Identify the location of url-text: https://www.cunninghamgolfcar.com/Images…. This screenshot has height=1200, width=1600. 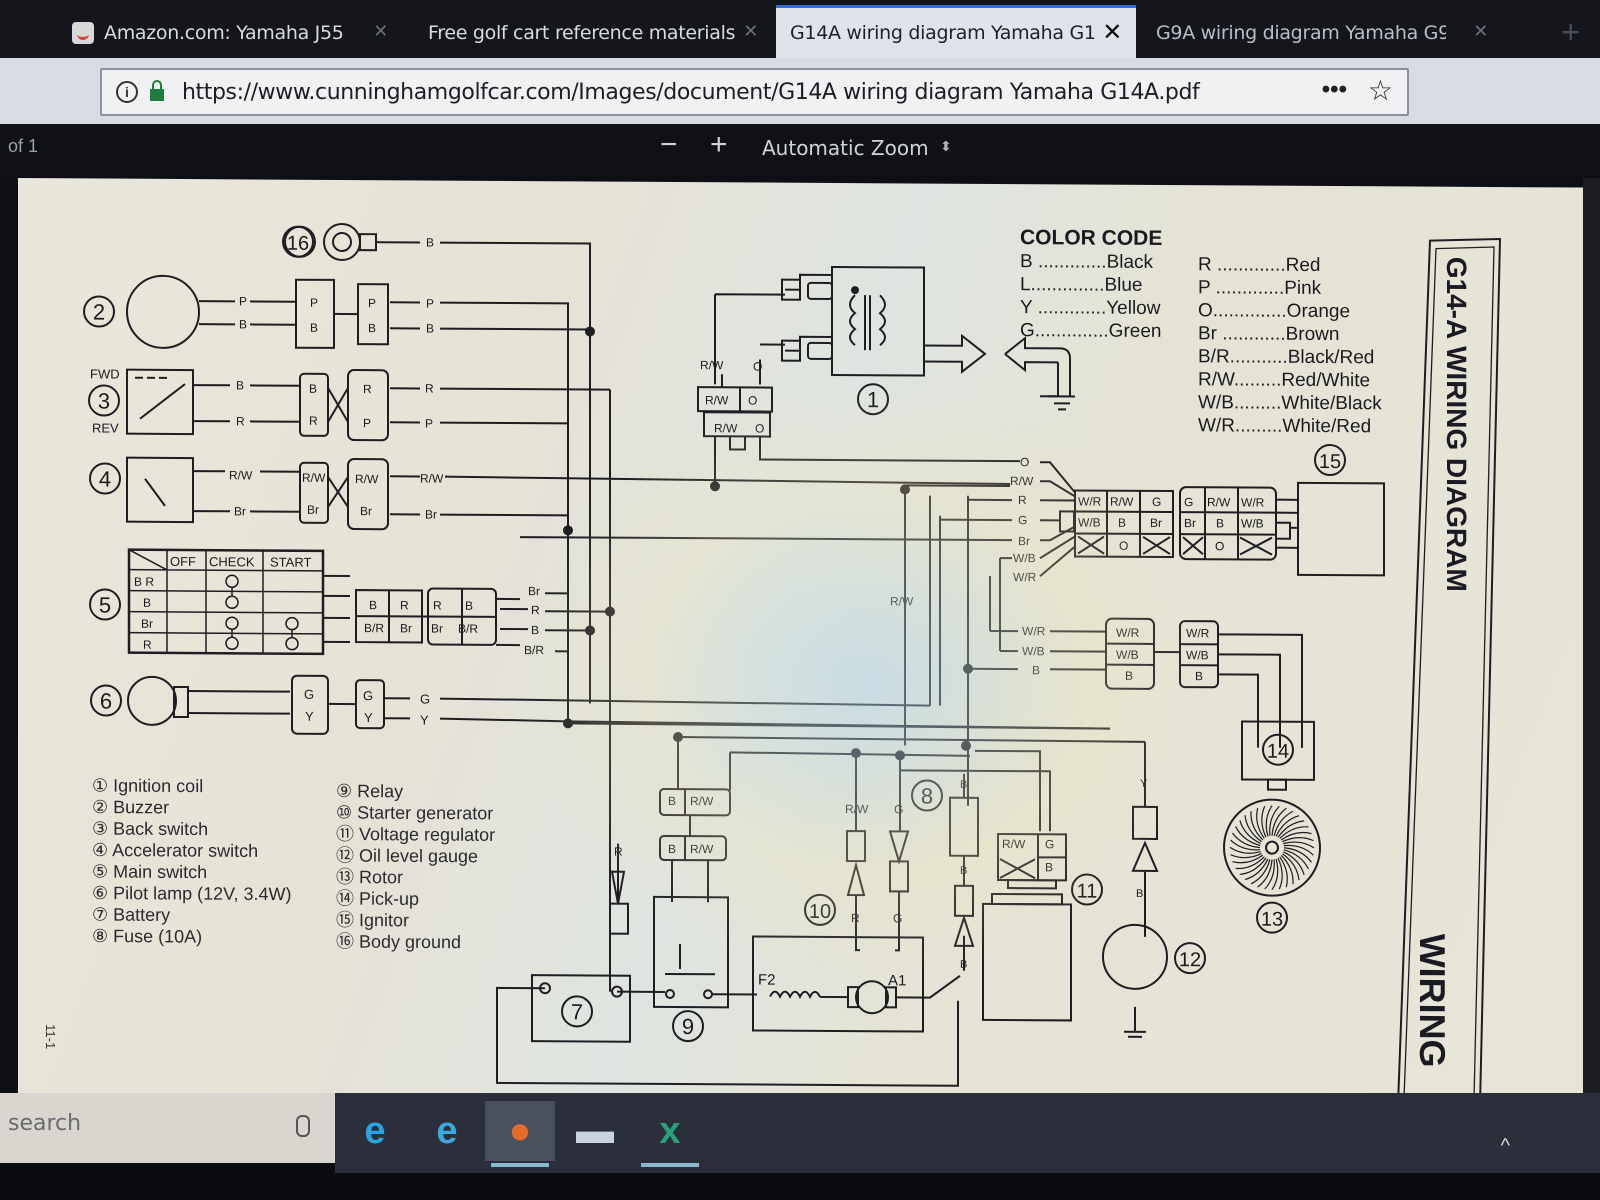
(691, 92).